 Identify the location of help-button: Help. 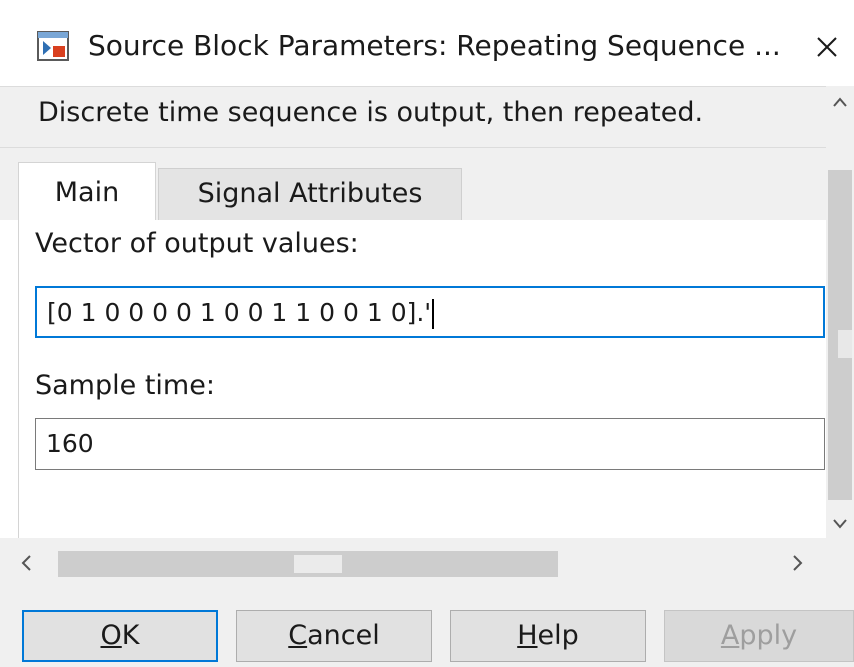
(548, 636).